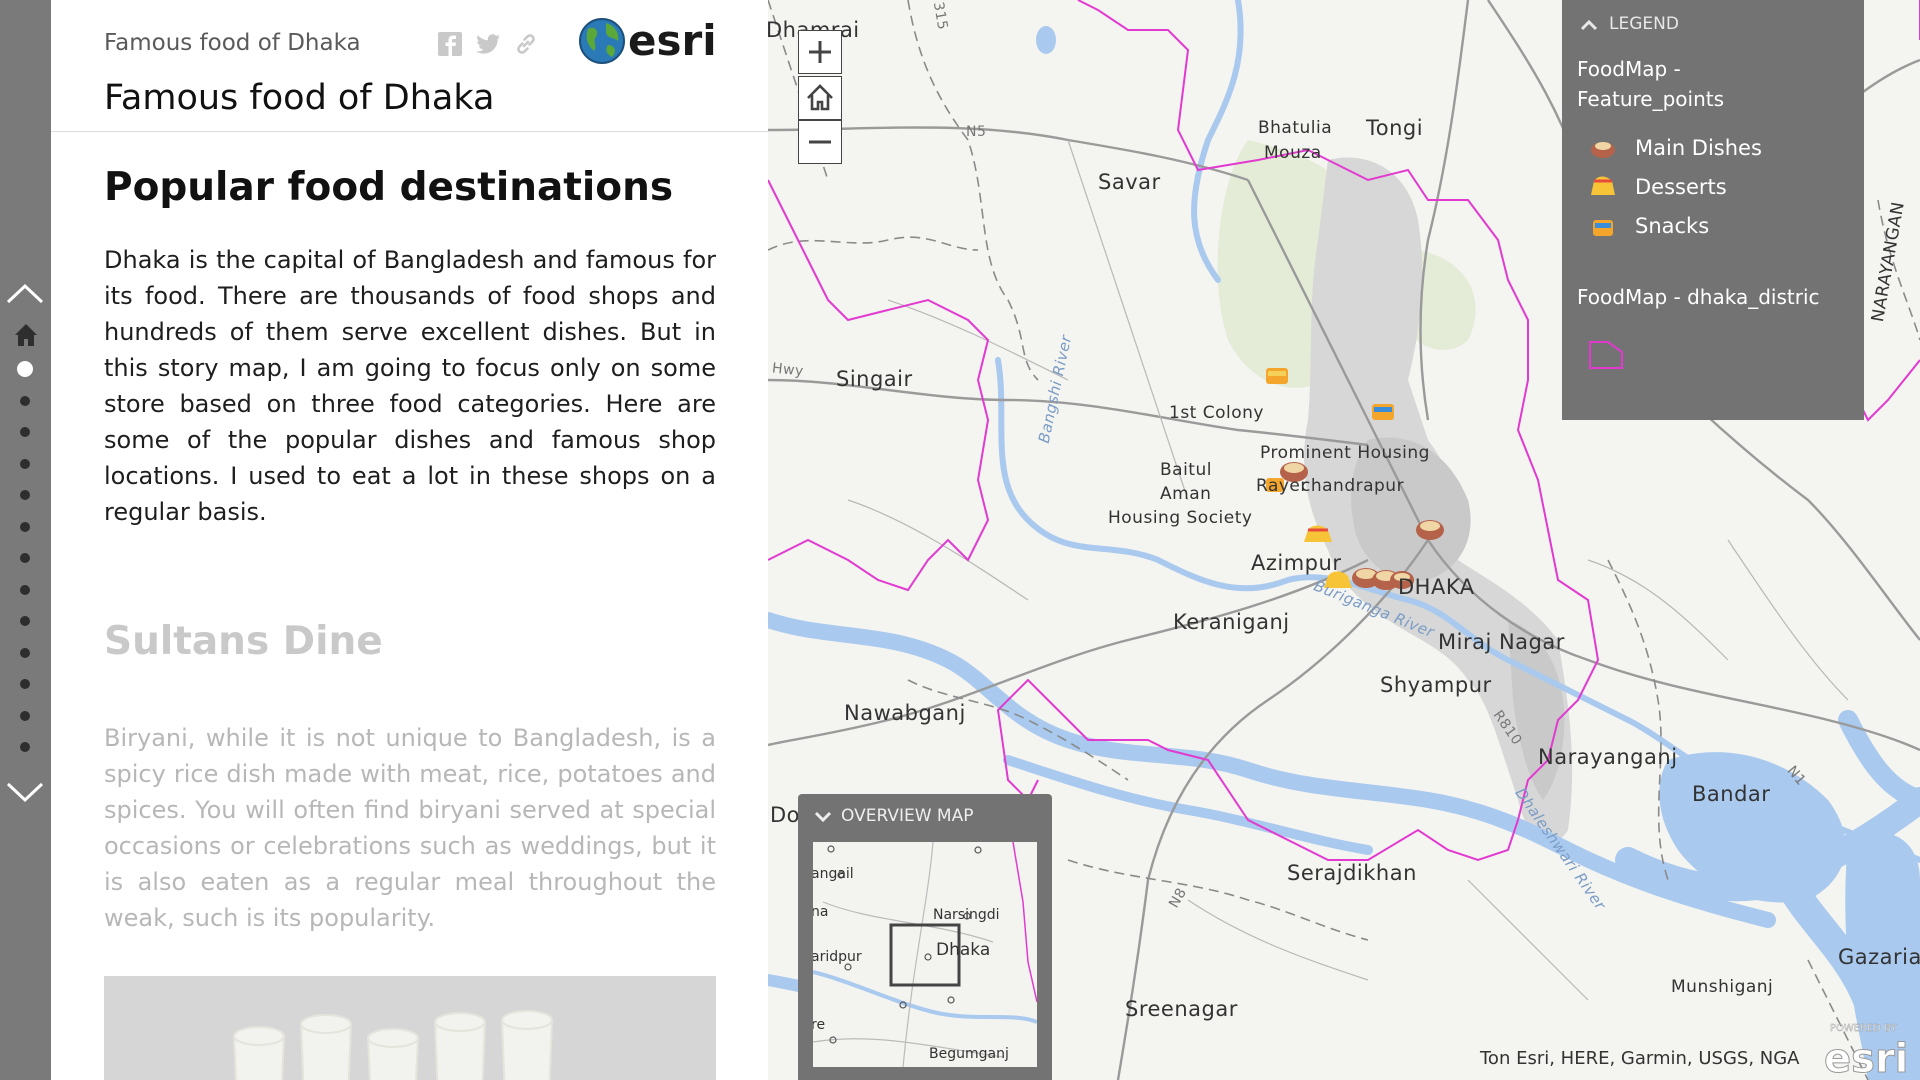  What do you see at coordinates (1501, 642) in the screenshot?
I see `place-label: Miraj Nagar` at bounding box center [1501, 642].